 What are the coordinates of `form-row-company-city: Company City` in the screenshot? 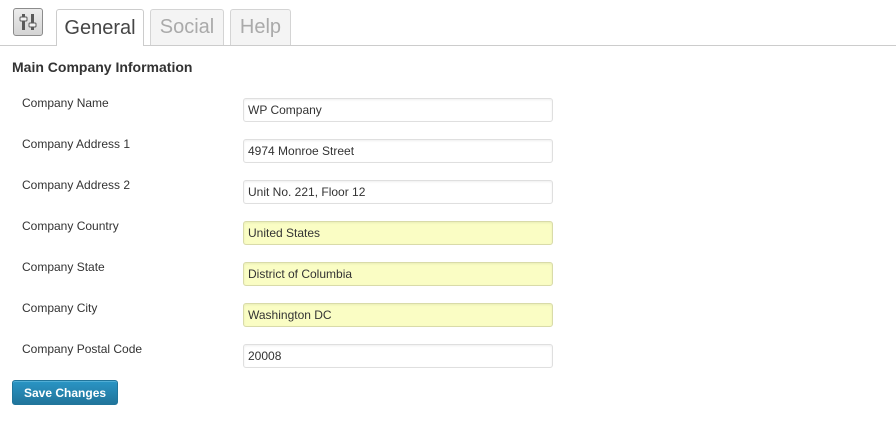 It's located at (448, 314).